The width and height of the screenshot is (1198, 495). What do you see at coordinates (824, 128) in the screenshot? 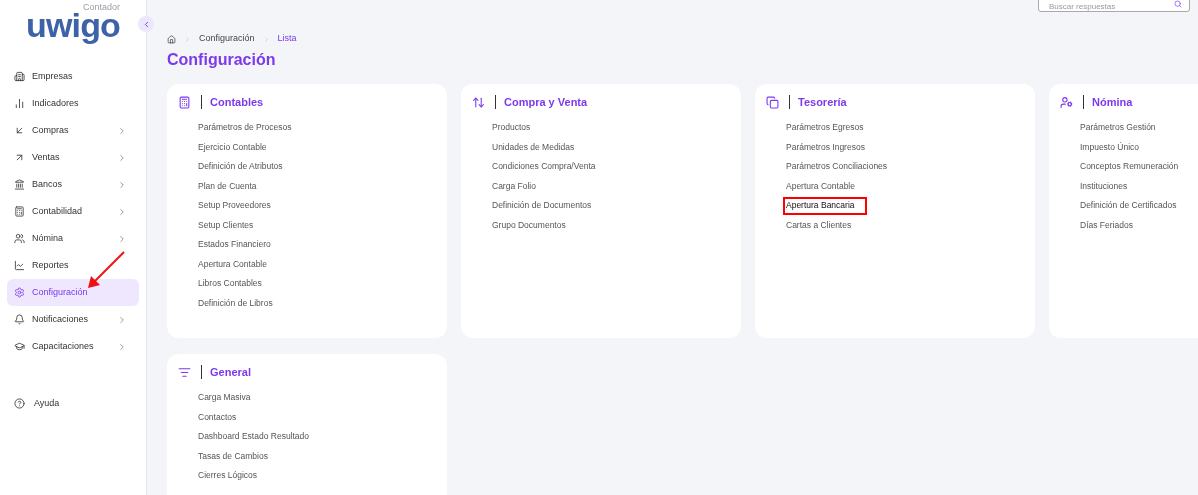
I see `settings-link: Parámetros Egresos` at bounding box center [824, 128].